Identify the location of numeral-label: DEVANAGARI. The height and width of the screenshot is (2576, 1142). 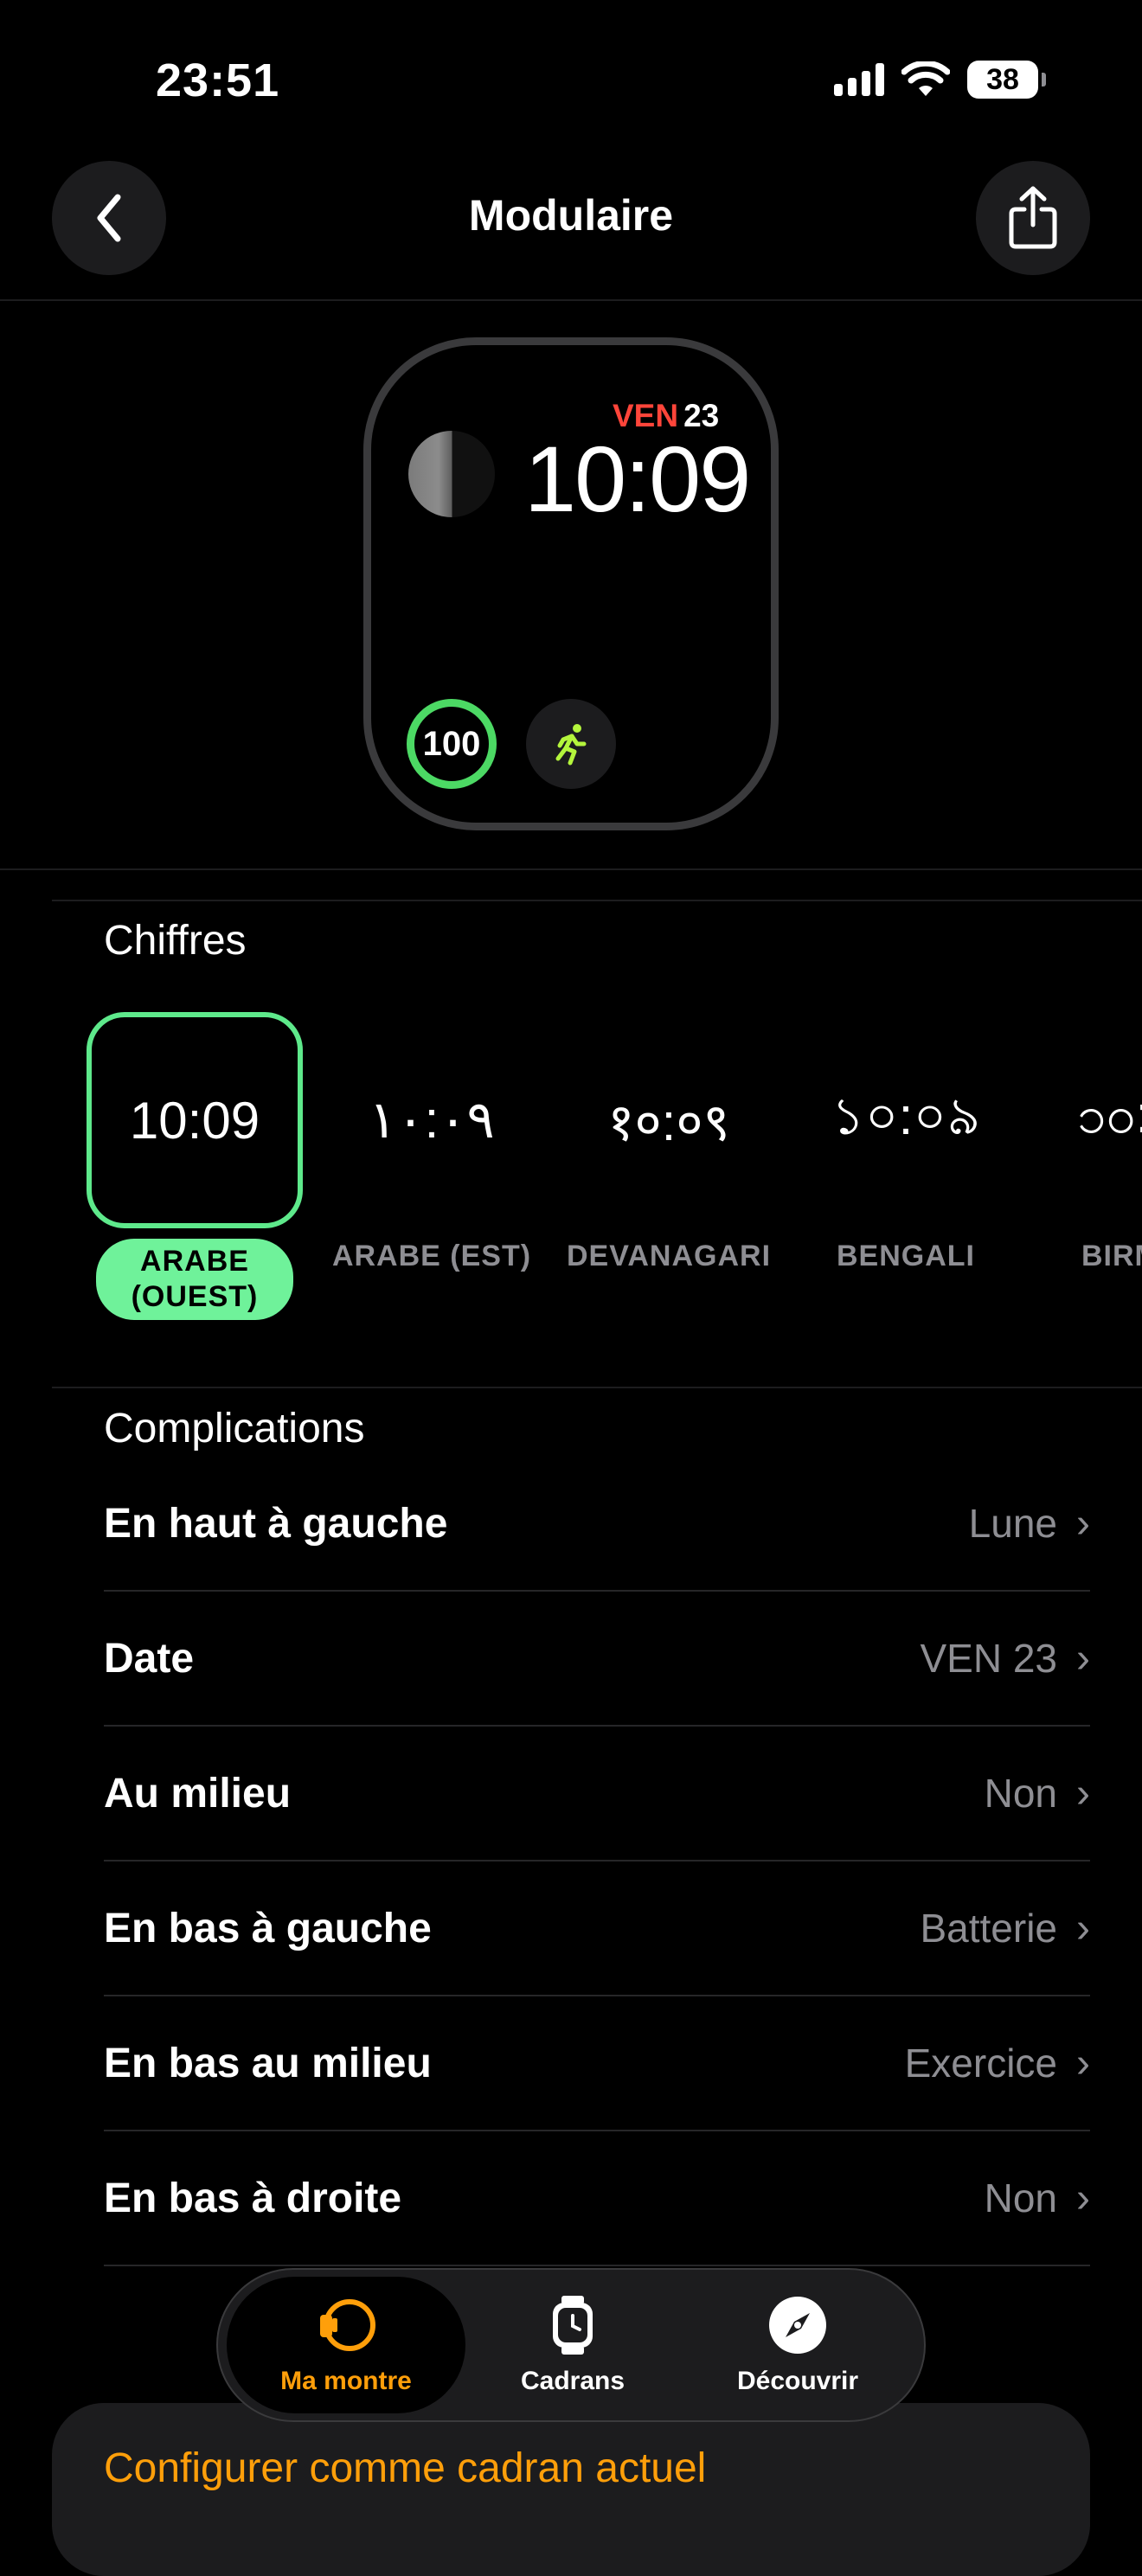
(669, 1256).